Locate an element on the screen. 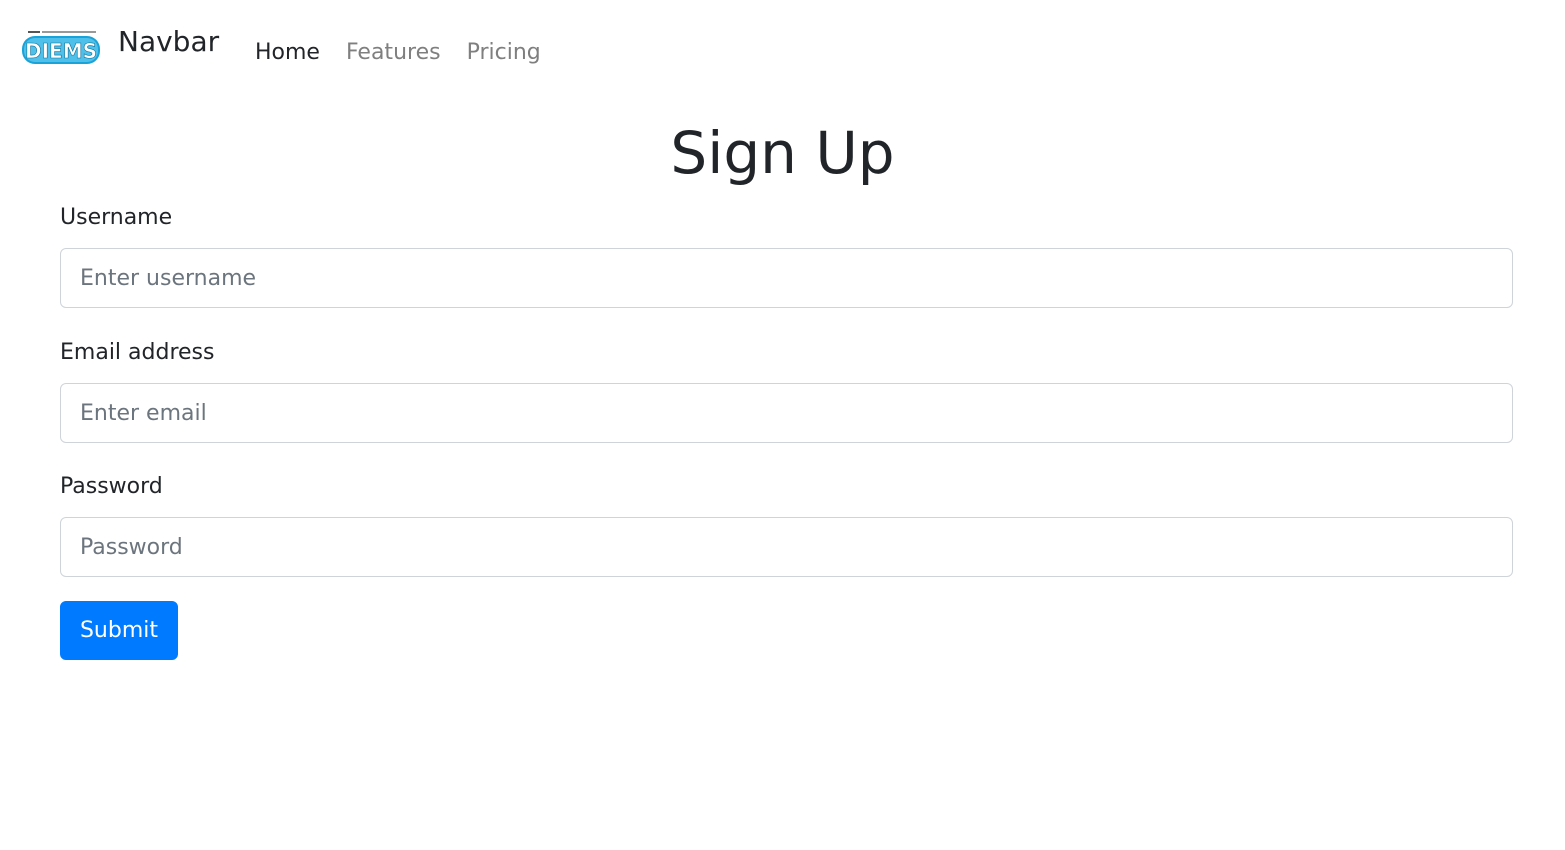 The height and width of the screenshot is (850, 1565). email-group: Email address is located at coordinates (786, 389).